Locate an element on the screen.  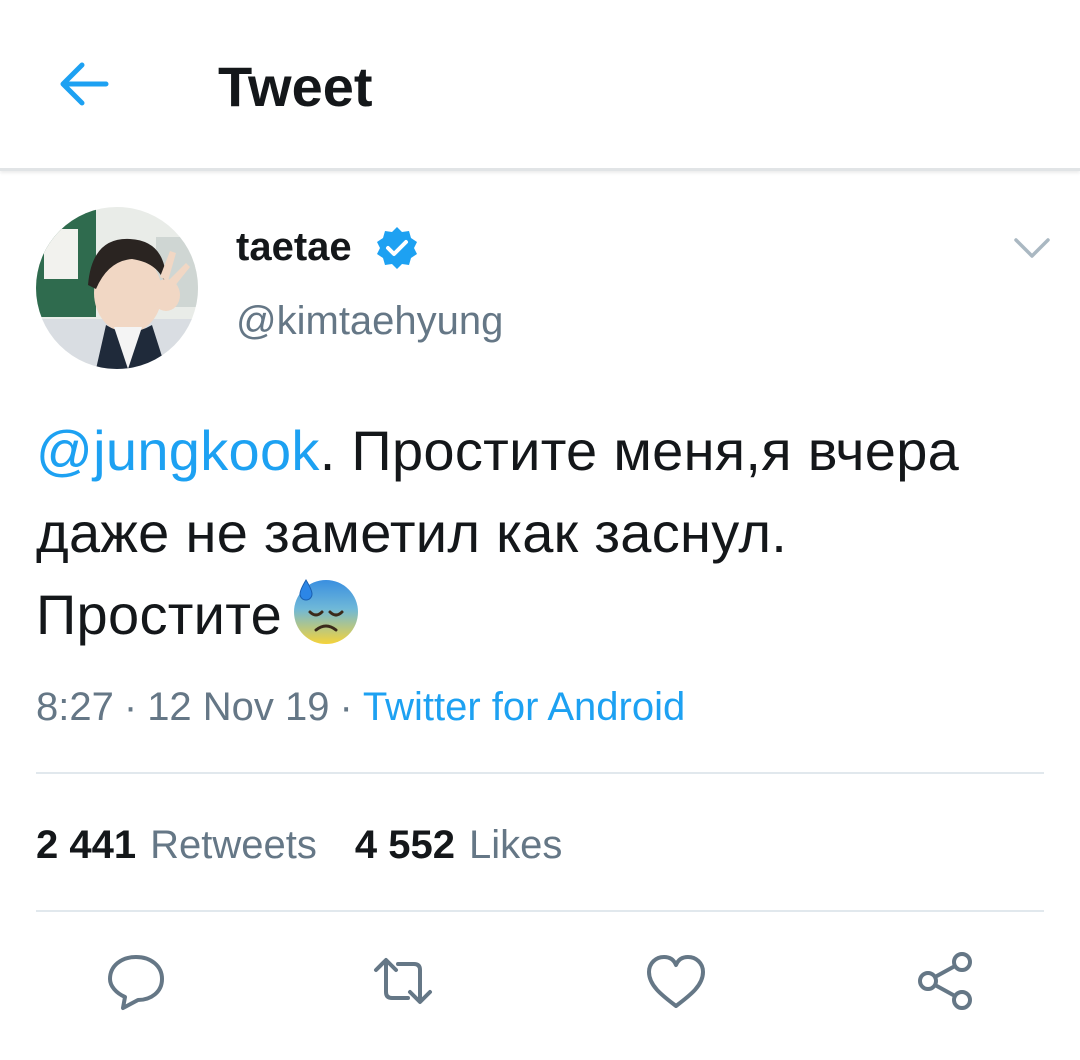
verified-badge-icon is located at coordinates (397, 248).